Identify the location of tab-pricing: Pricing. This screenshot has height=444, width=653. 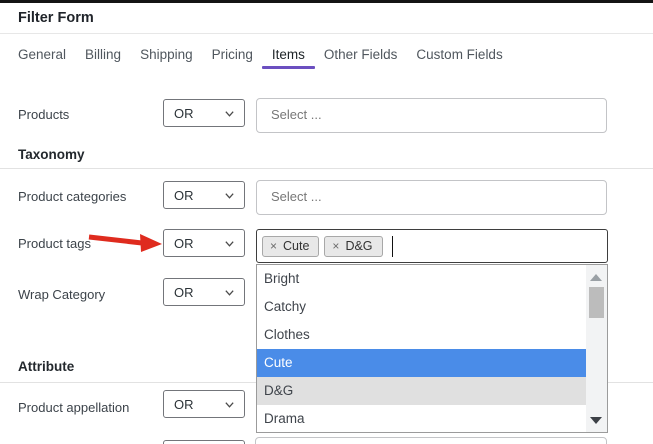
(232, 54).